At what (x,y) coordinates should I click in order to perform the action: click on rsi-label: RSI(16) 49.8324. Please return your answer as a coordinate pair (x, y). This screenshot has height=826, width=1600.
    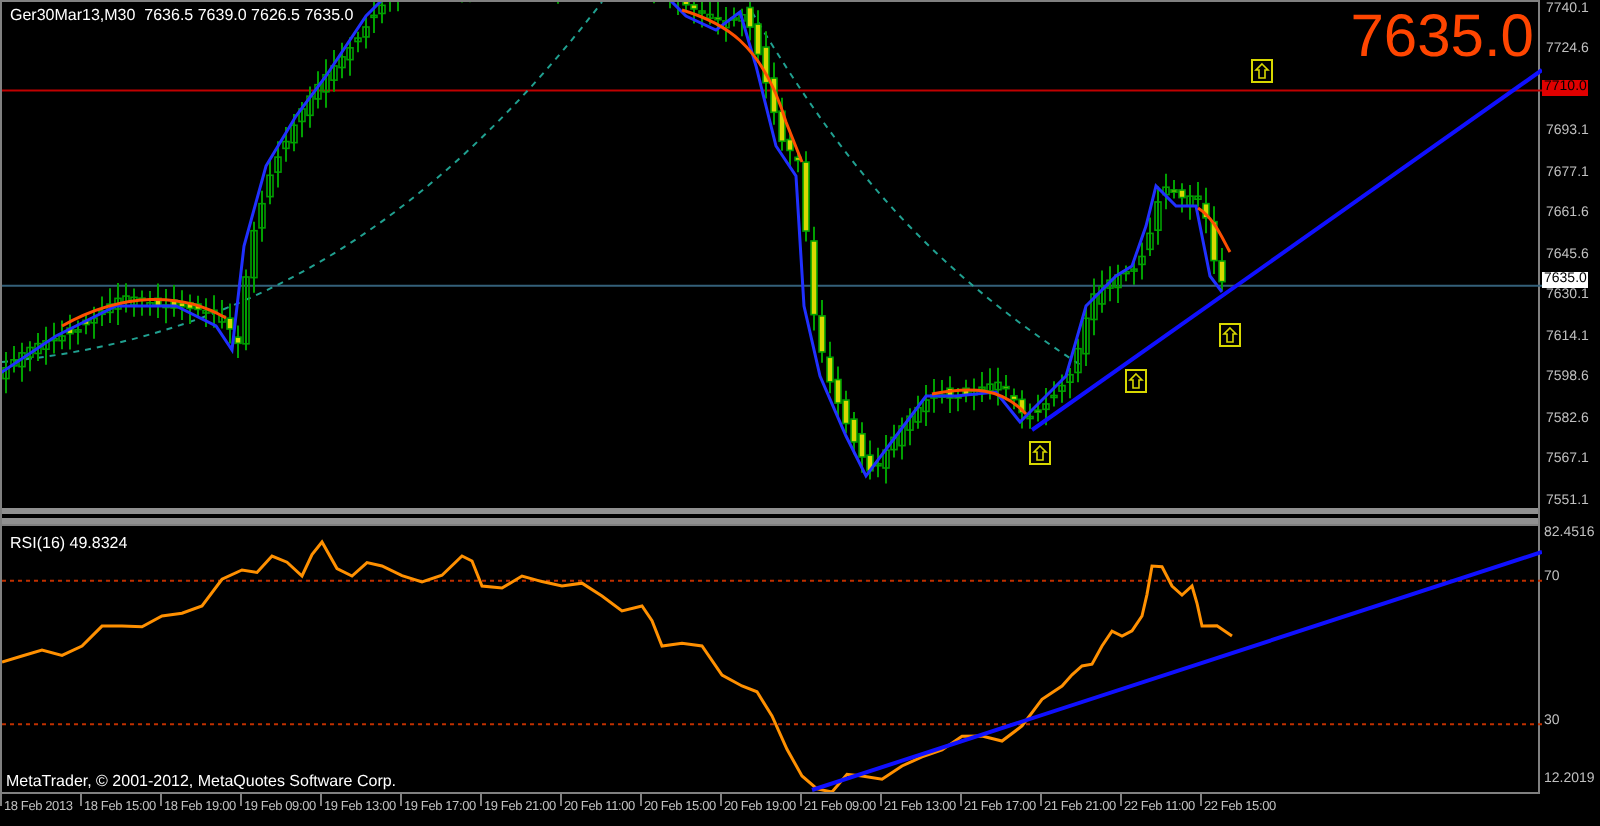
    Looking at the image, I should click on (69, 544).